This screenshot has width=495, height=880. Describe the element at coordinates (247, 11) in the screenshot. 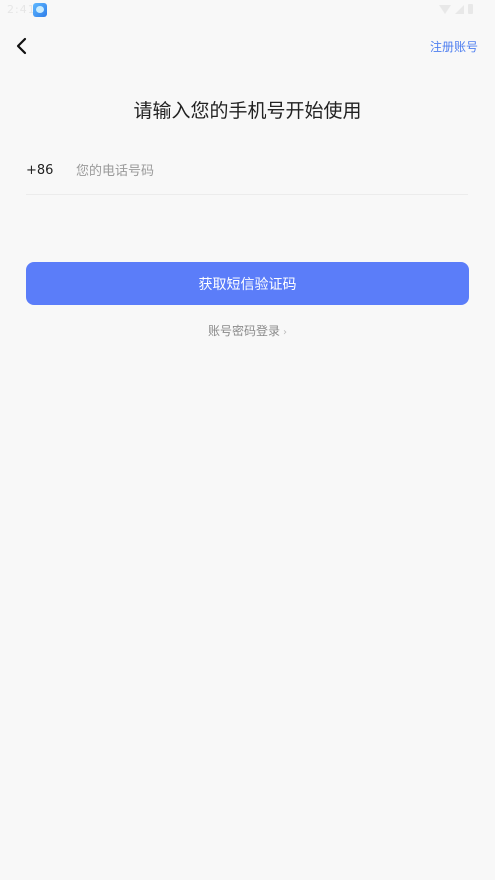

I see `status-bar: 2:41` at that location.